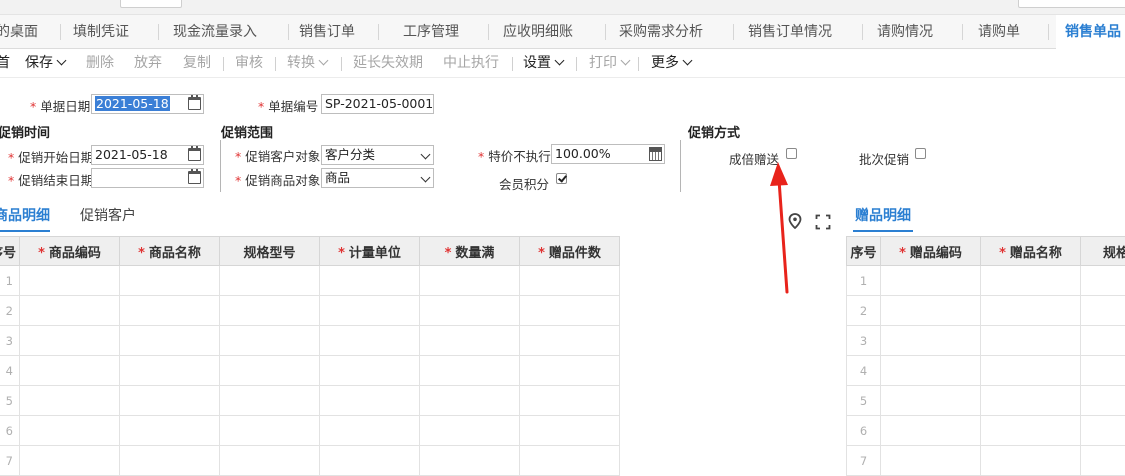 This screenshot has height=476, width=1125. Describe the element at coordinates (249, 63) in the screenshot. I see `audit-button: 审核` at that location.